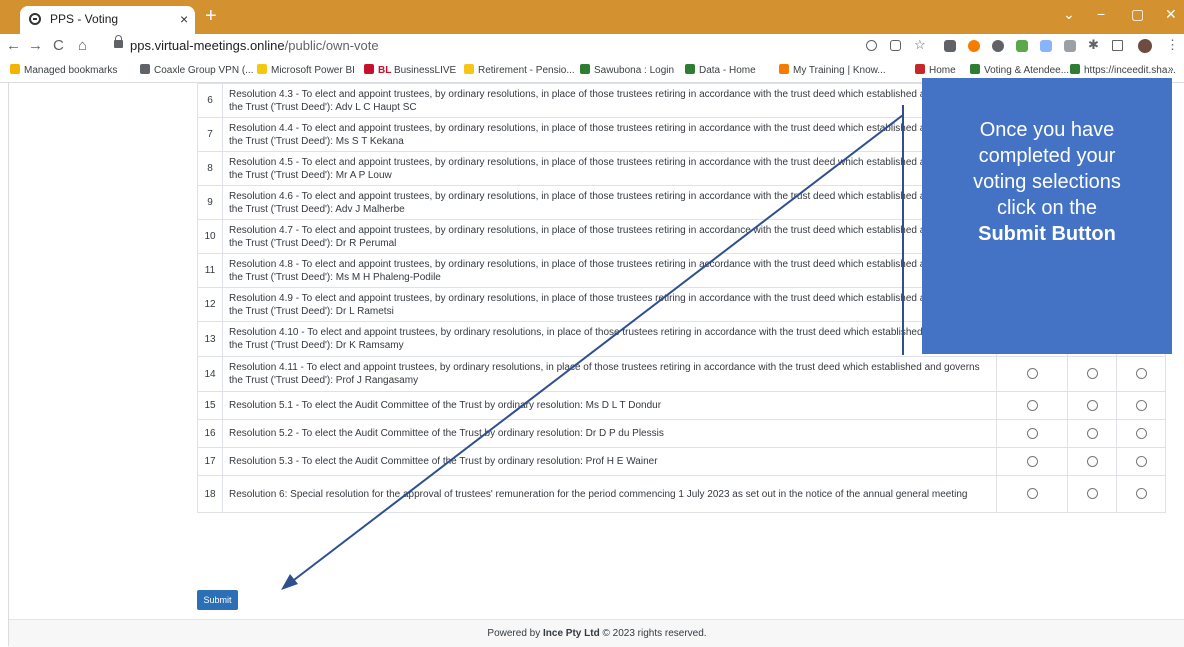 This screenshot has height=647, width=1184. Describe the element at coordinates (207, 45) in the screenshot. I see `url-host: pps.virtual-meetings.online` at that location.